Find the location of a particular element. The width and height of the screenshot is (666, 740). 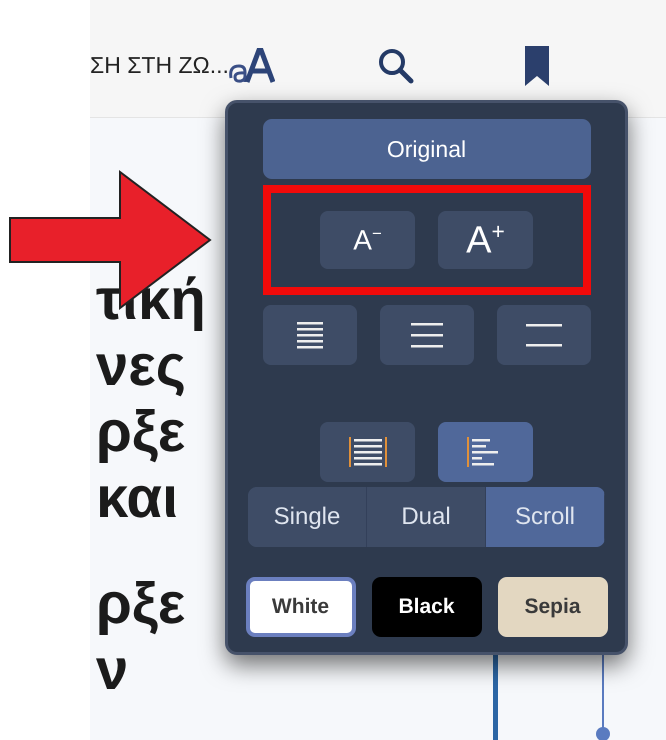

page-text: νες is located at coordinates (141, 366).